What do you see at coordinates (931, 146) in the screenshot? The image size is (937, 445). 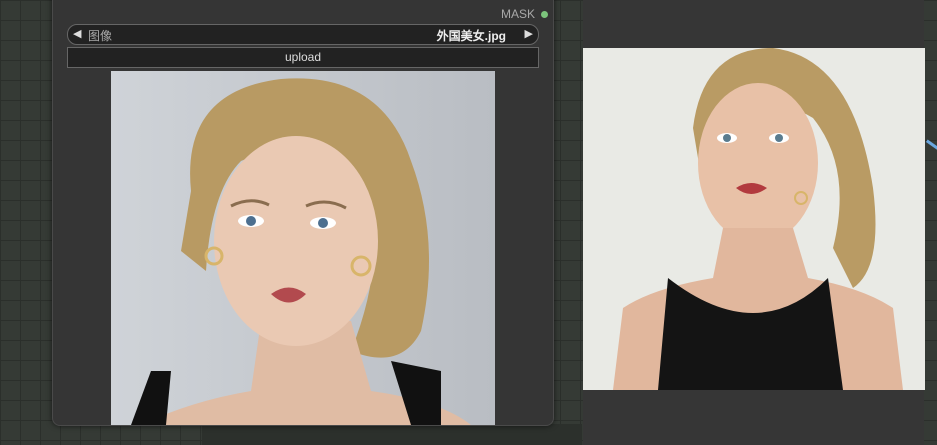 I see `connection-link` at bounding box center [931, 146].